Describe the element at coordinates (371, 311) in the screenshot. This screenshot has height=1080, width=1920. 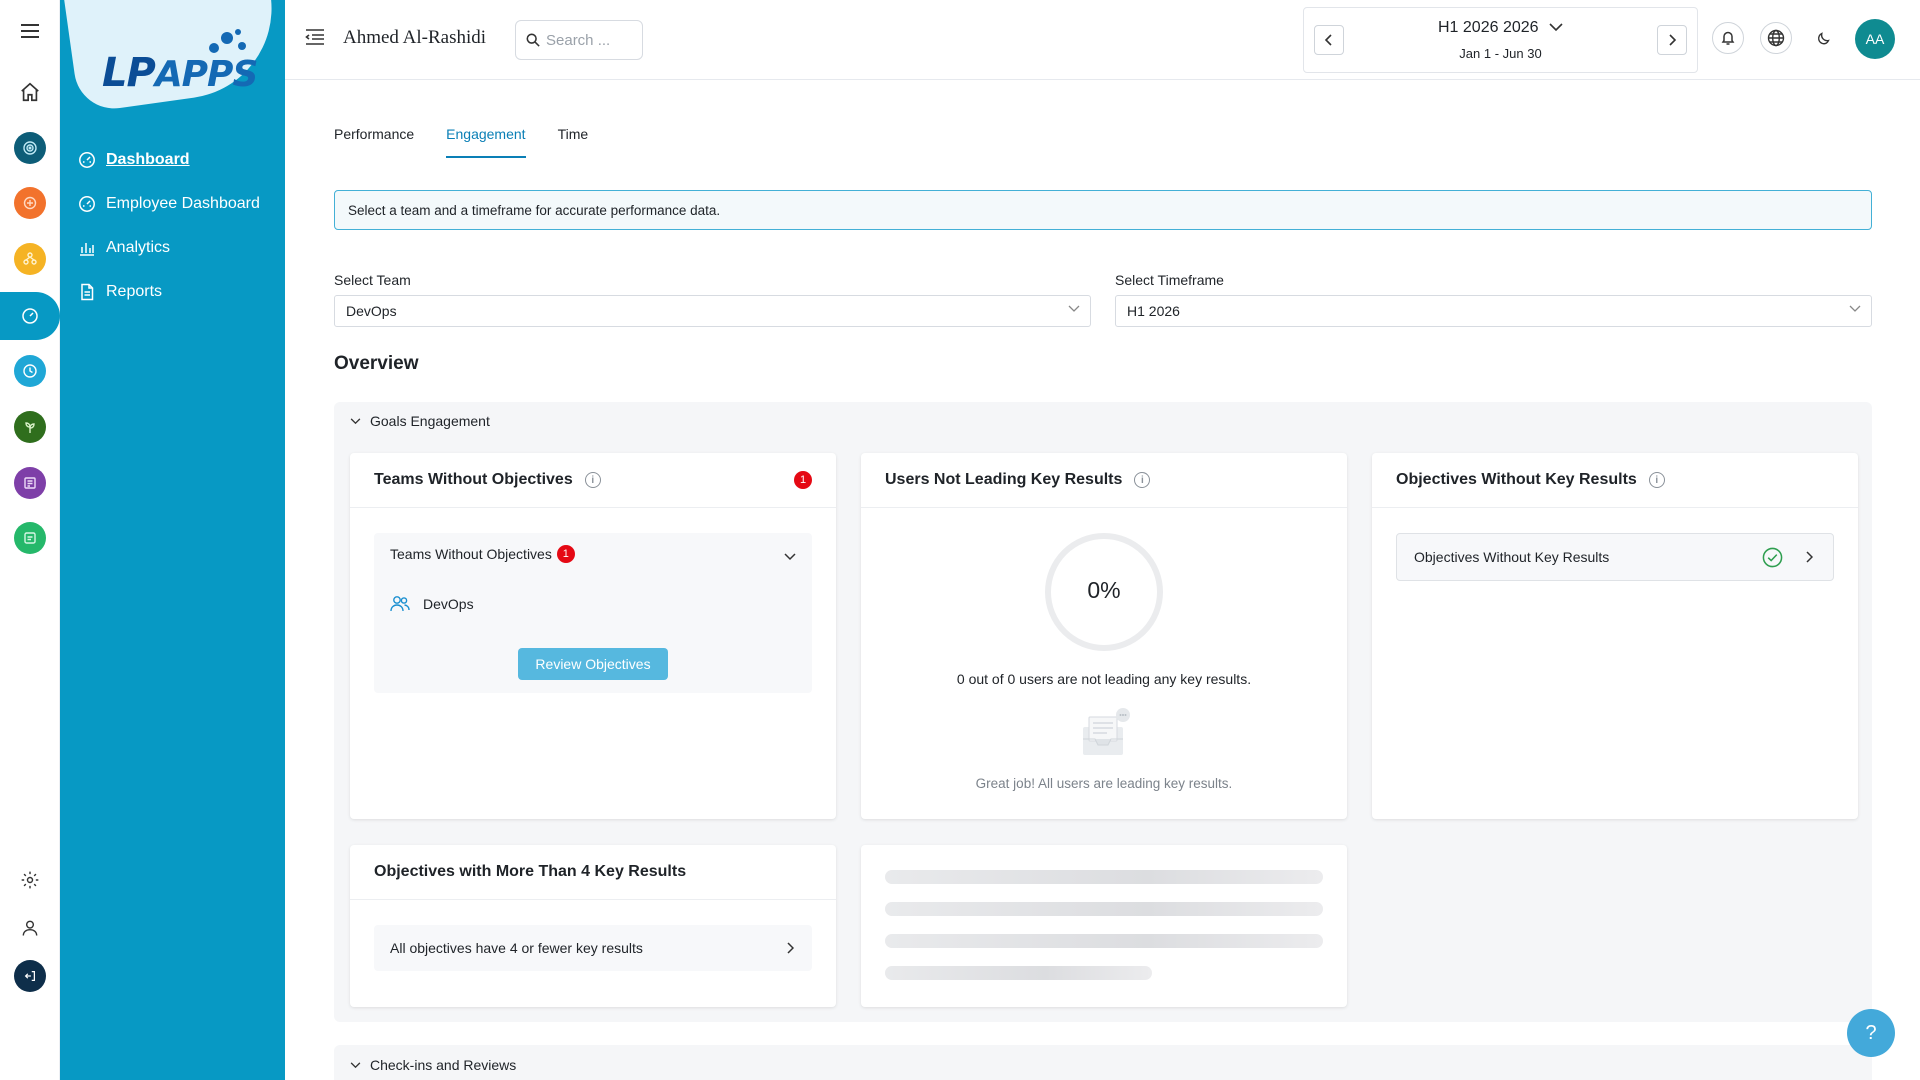
I see `team-select-value: DevOps` at that location.